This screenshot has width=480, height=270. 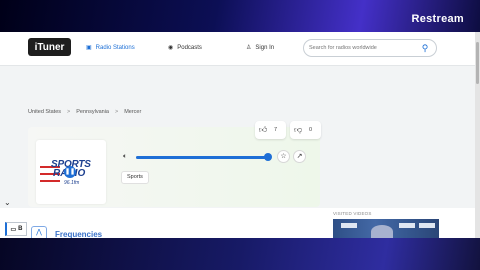 I want to click on search-box: ⚲, so click(x=370, y=48).